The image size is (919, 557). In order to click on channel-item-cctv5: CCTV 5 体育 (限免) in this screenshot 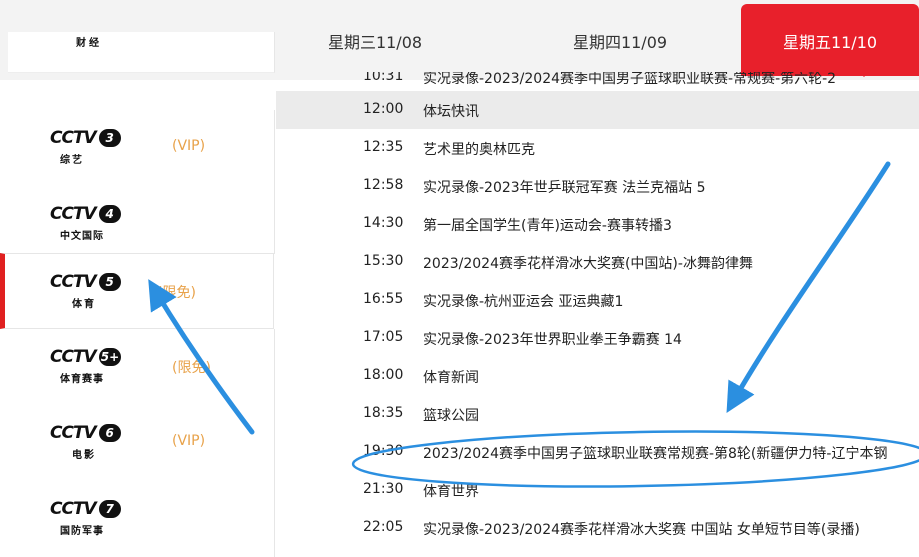, I will do `click(137, 291)`.